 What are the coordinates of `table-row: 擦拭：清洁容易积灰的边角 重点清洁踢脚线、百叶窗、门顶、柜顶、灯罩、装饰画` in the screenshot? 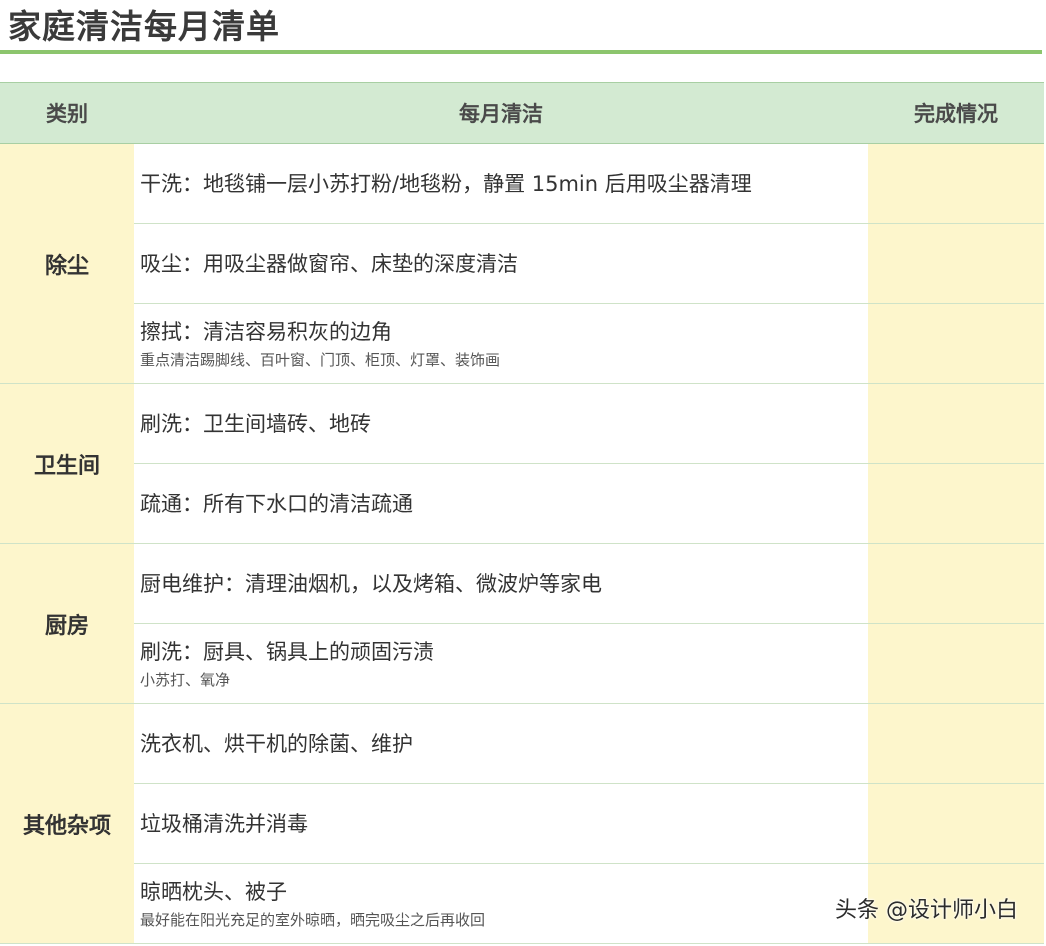 It's located at (522, 343).